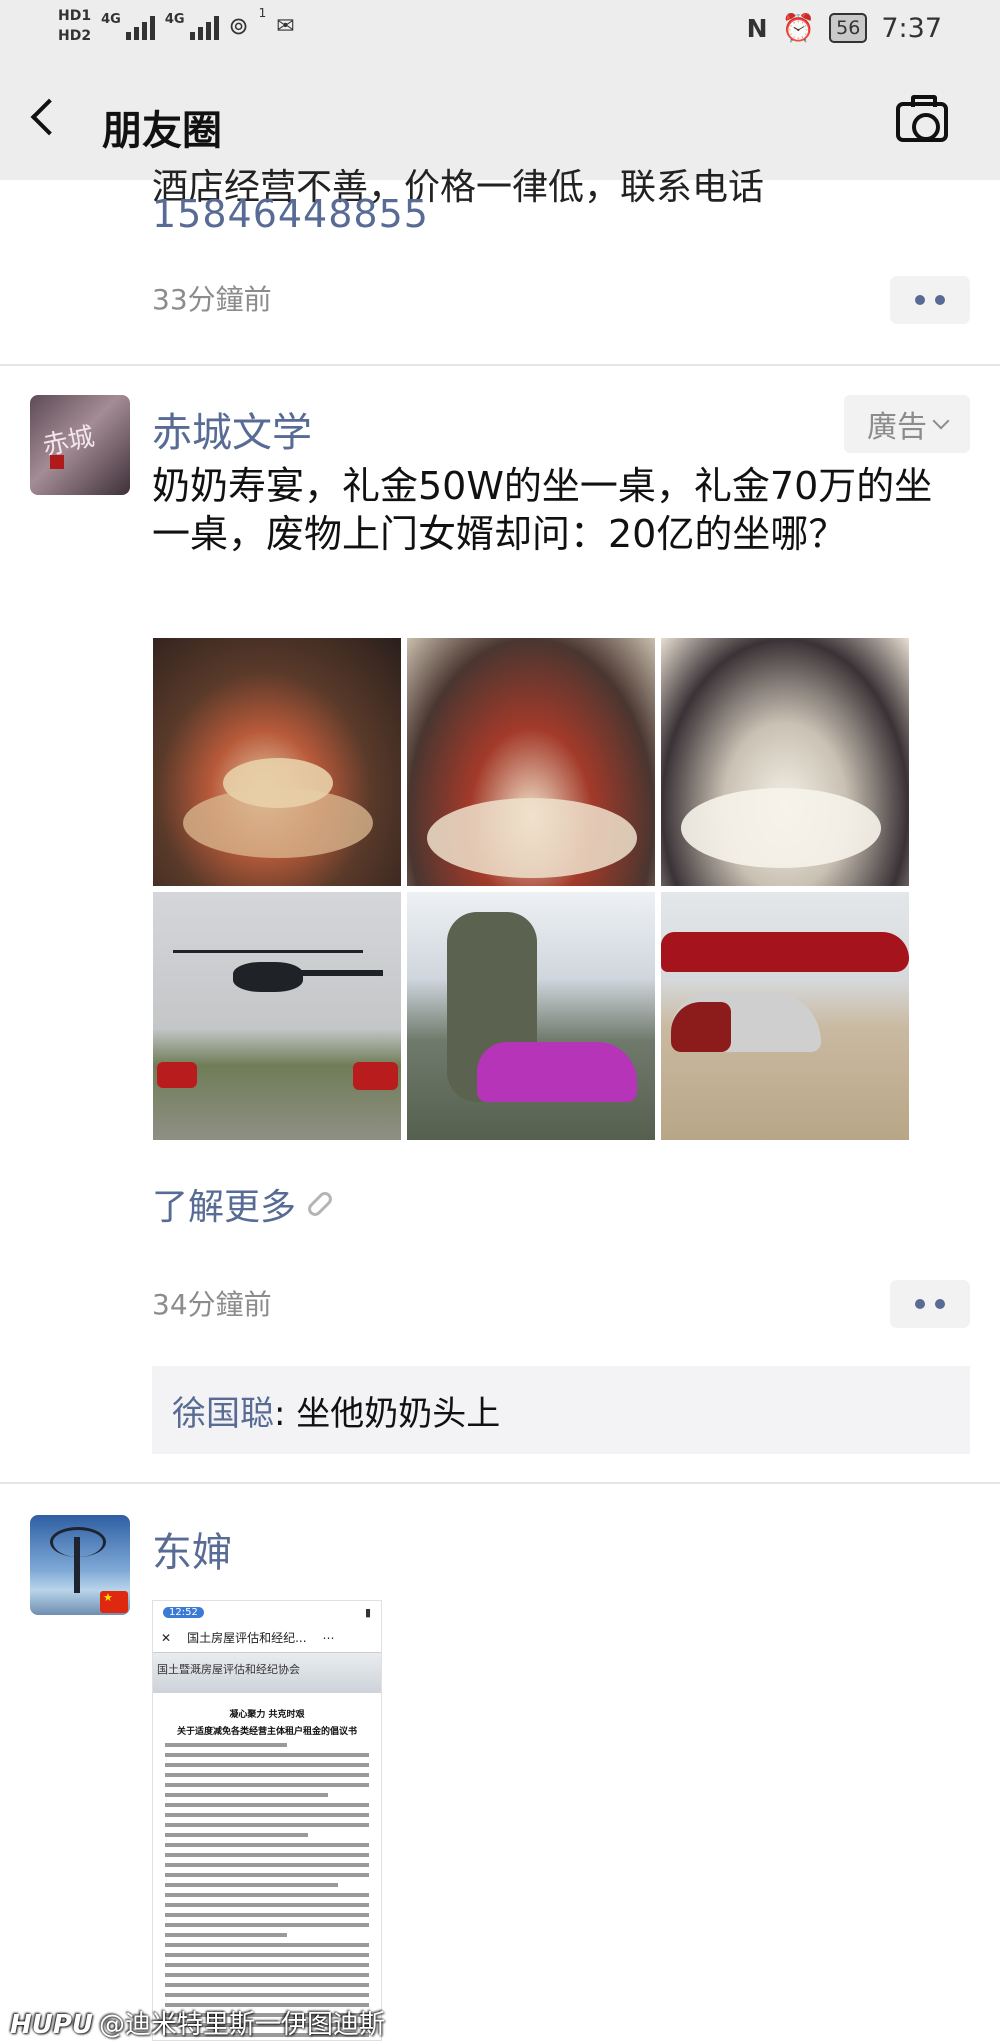 The image size is (1000, 2041). What do you see at coordinates (232, 429) in the screenshot?
I see `post1-nickname: 赤城文学` at bounding box center [232, 429].